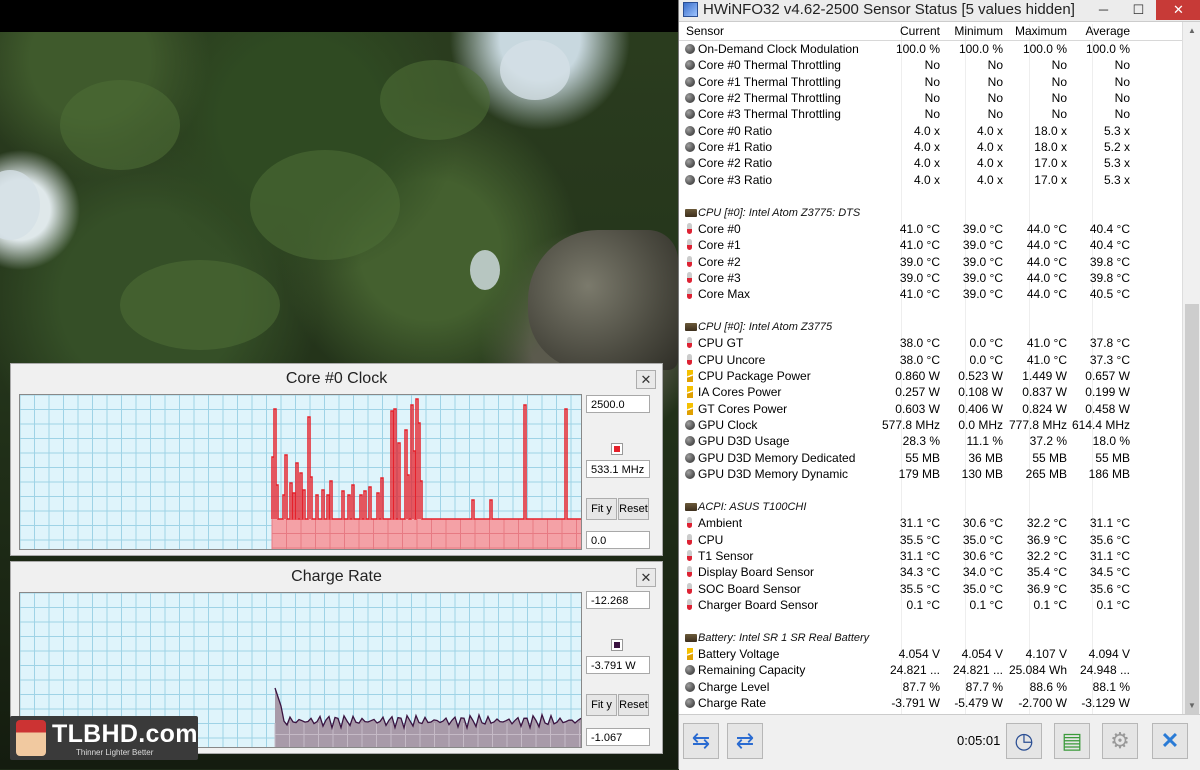 The height and width of the screenshot is (770, 1200). Describe the element at coordinates (930, 327) in the screenshot. I see `sensor-group-header: CPU [#0]: Intel Atom Z3775` at that location.